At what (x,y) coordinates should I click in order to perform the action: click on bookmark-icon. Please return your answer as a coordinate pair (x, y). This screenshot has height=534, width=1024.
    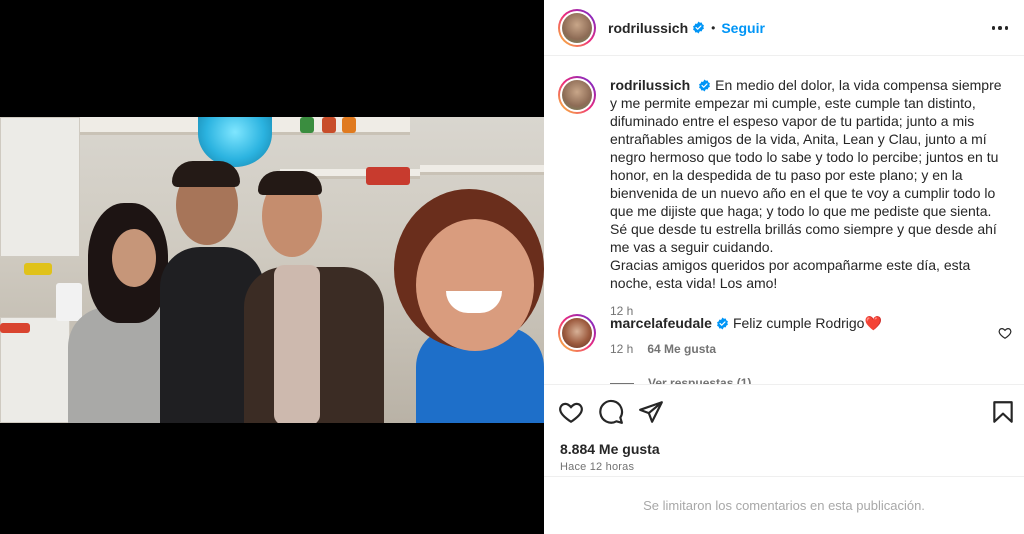
    Looking at the image, I should click on (1003, 412).